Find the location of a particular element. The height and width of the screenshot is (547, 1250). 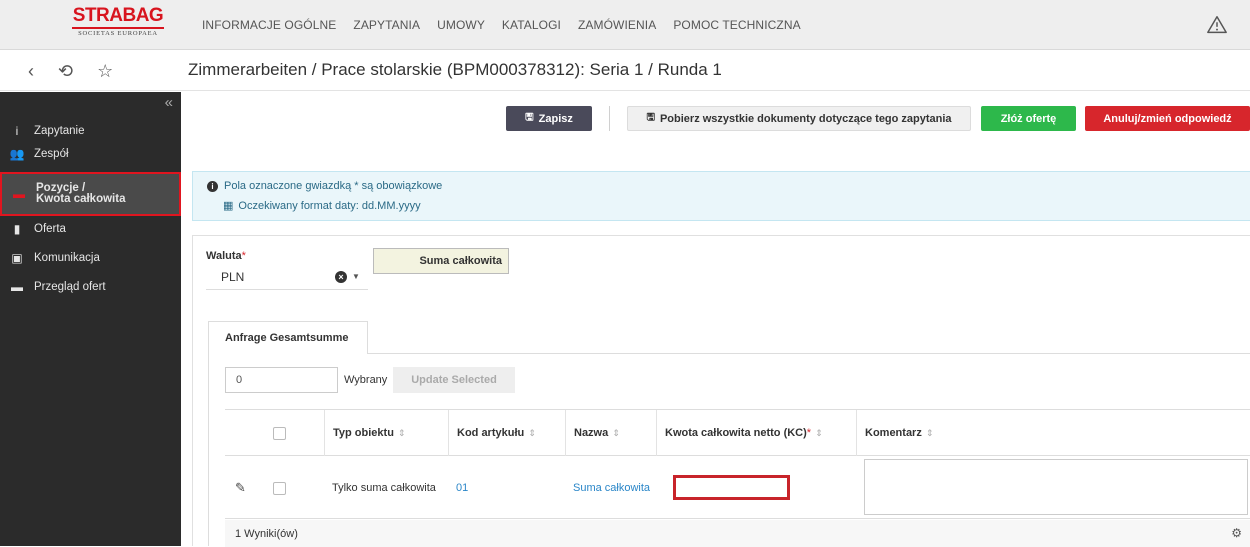

logo-wordmark: STRABAG is located at coordinates (118, 15).